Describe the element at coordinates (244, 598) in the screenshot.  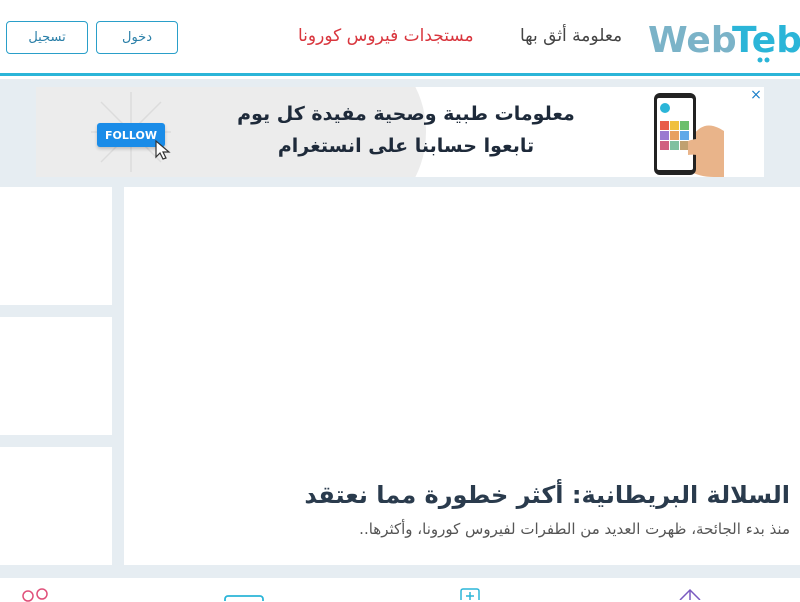
I see `tablet-icon` at that location.